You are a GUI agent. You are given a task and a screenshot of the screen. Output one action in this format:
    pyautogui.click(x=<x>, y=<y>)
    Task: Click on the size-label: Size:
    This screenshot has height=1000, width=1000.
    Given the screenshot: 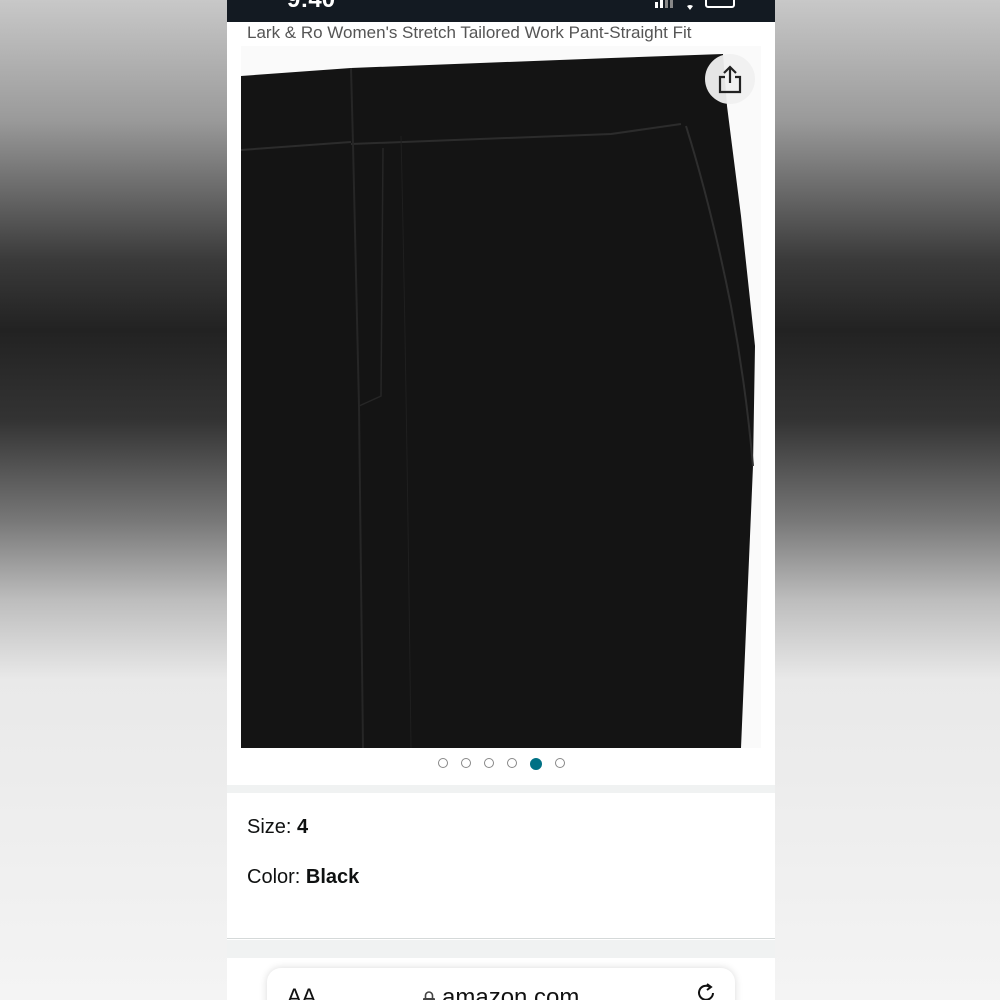 What is the action you would take?
    pyautogui.click(x=272, y=827)
    